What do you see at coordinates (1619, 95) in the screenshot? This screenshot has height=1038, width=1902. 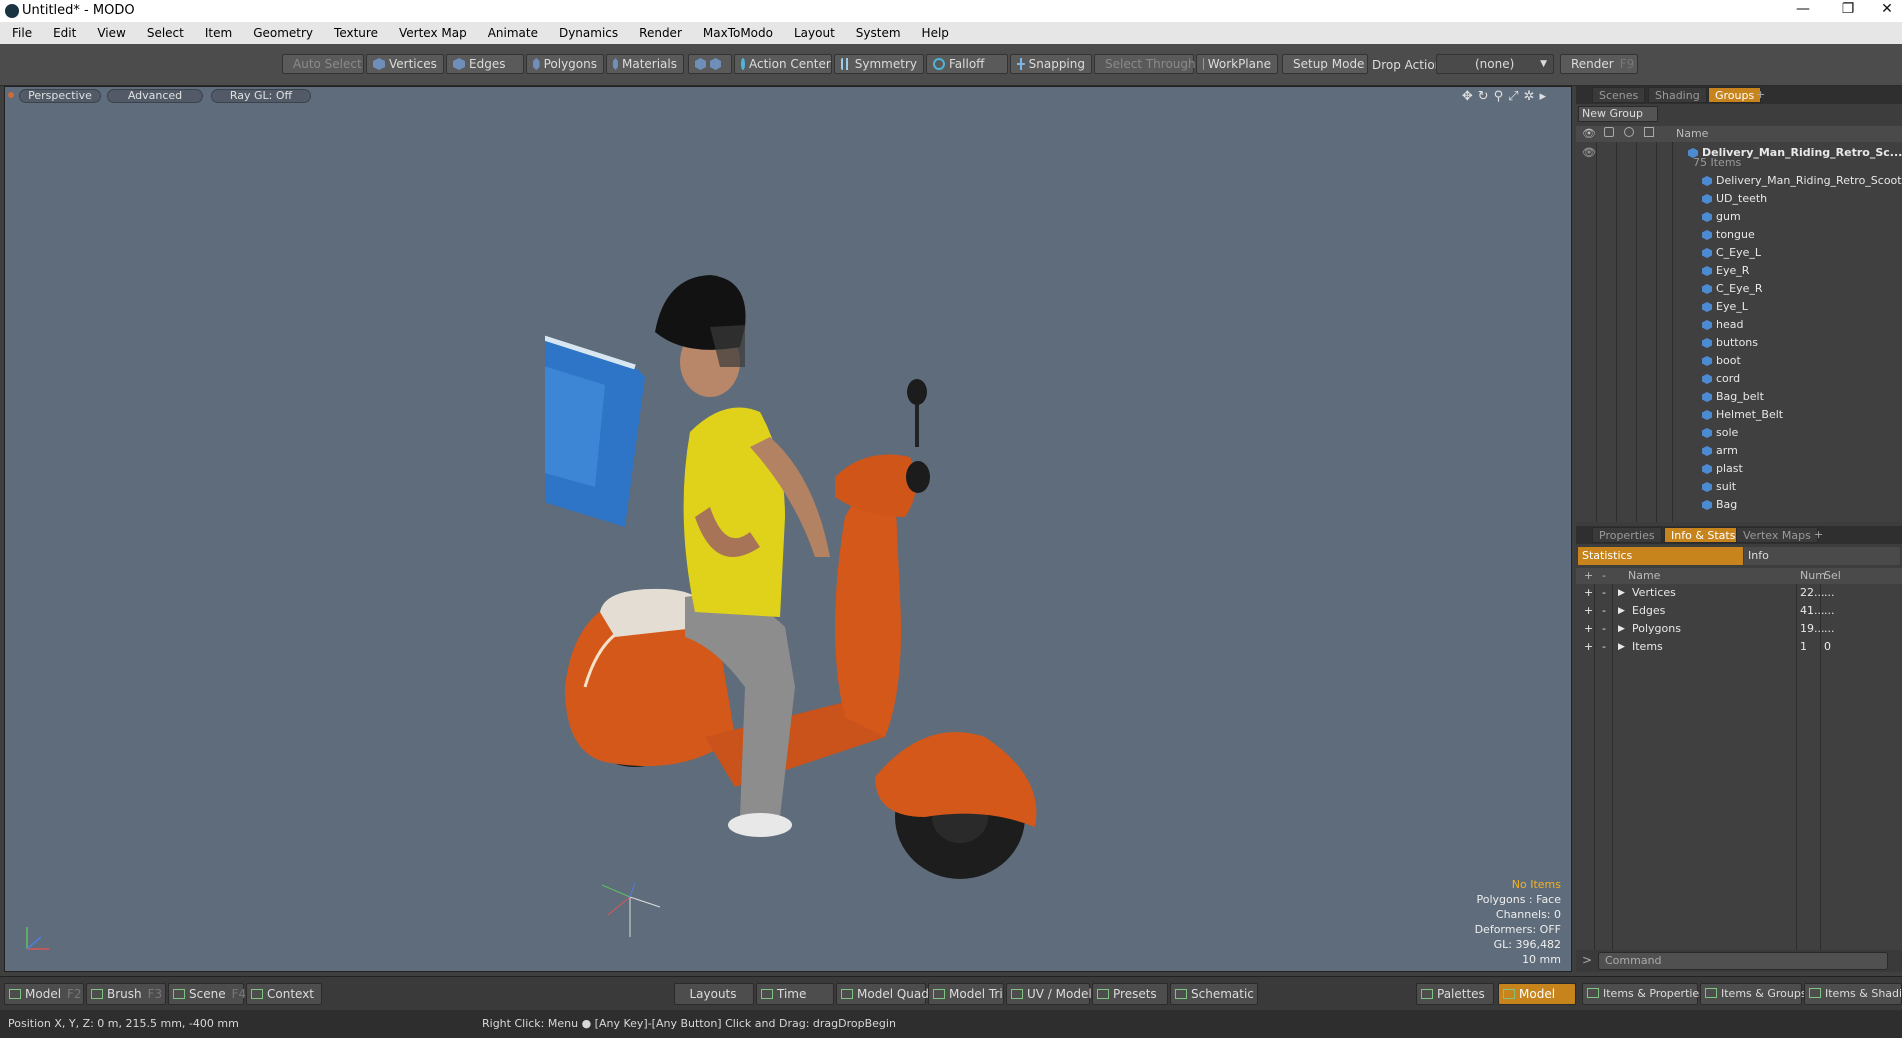 I see `tab-scenes: Scenes` at bounding box center [1619, 95].